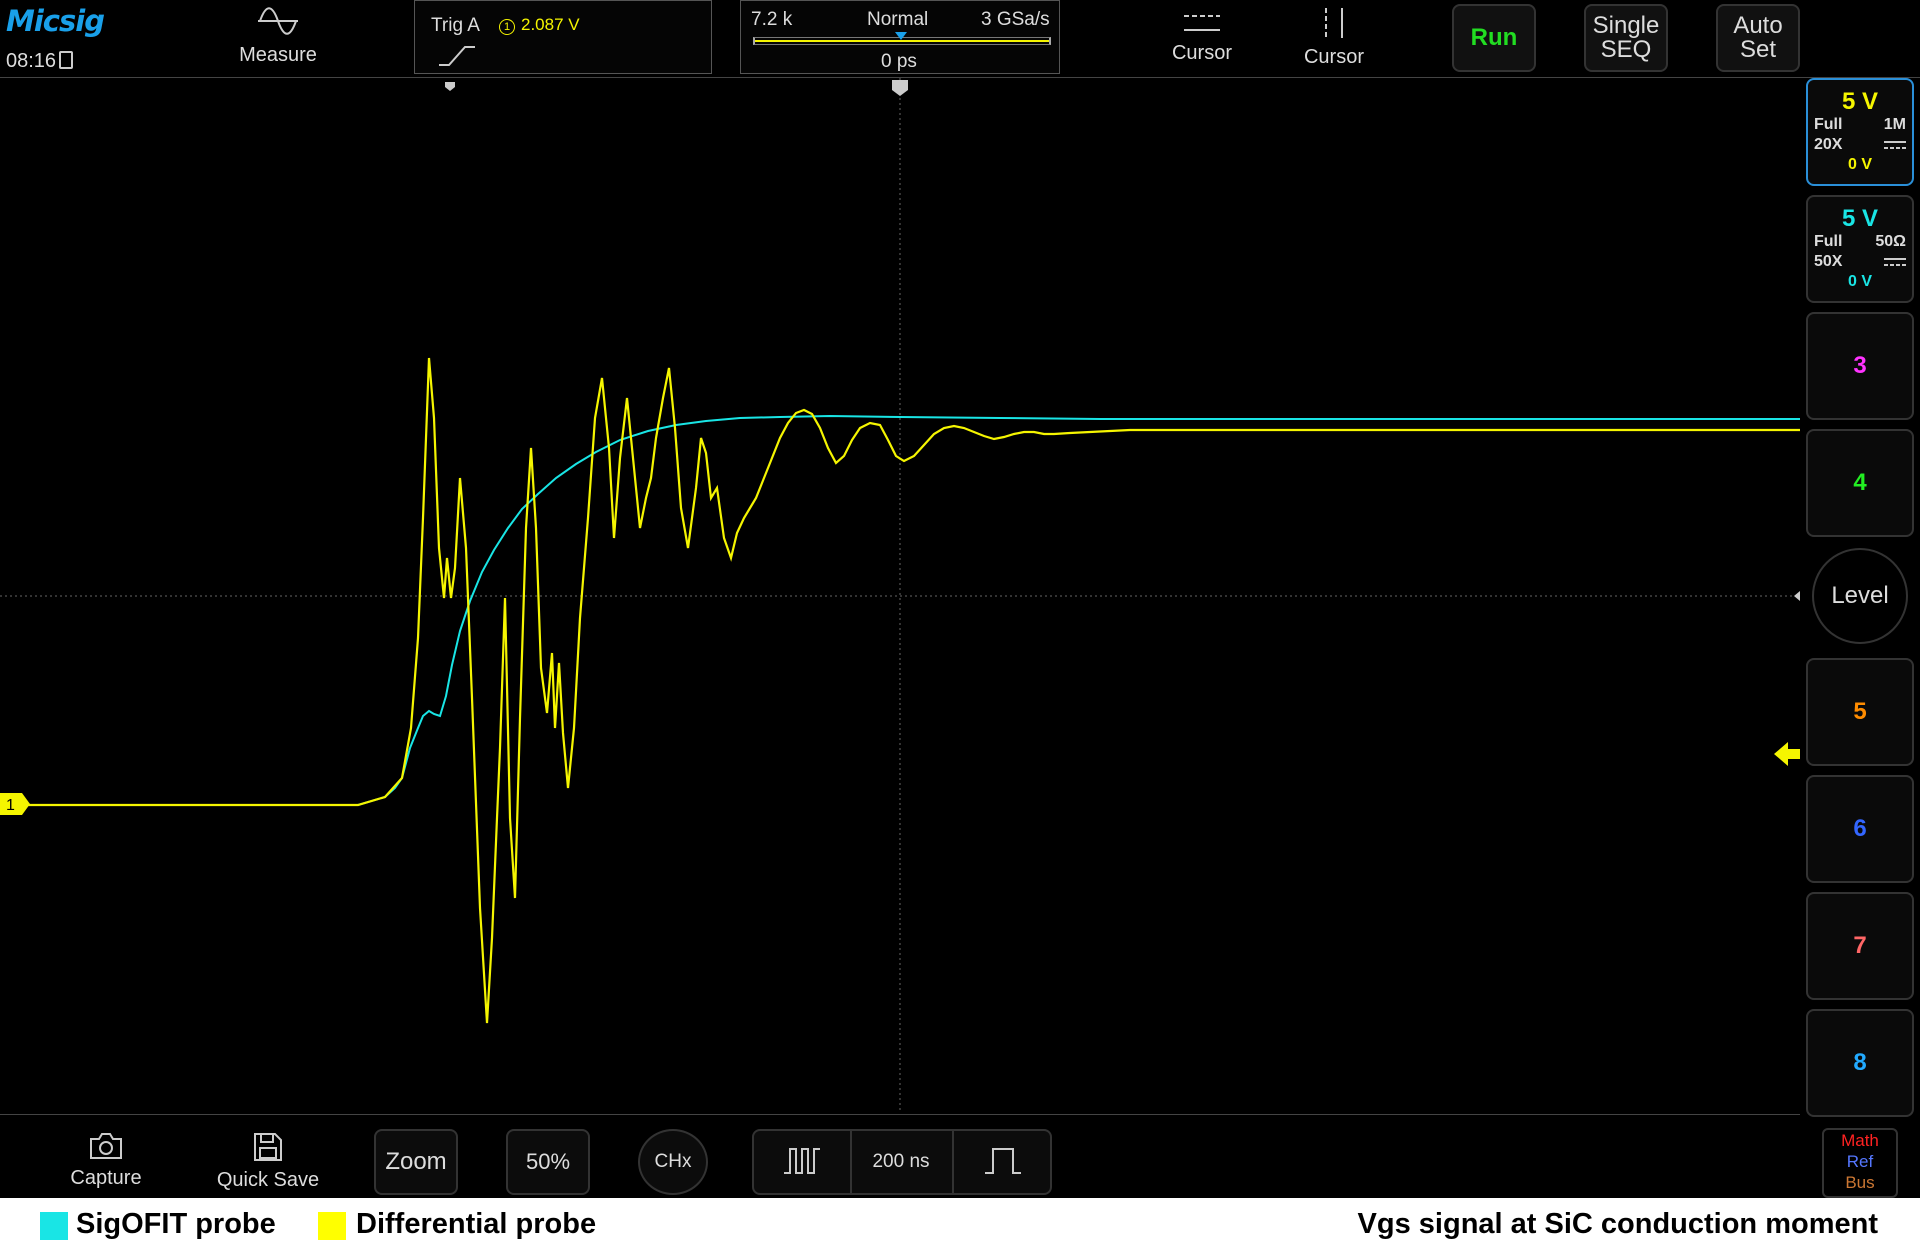 The width and height of the screenshot is (1920, 1252). I want to click on trigger-source-badge: 1, so click(507, 27).